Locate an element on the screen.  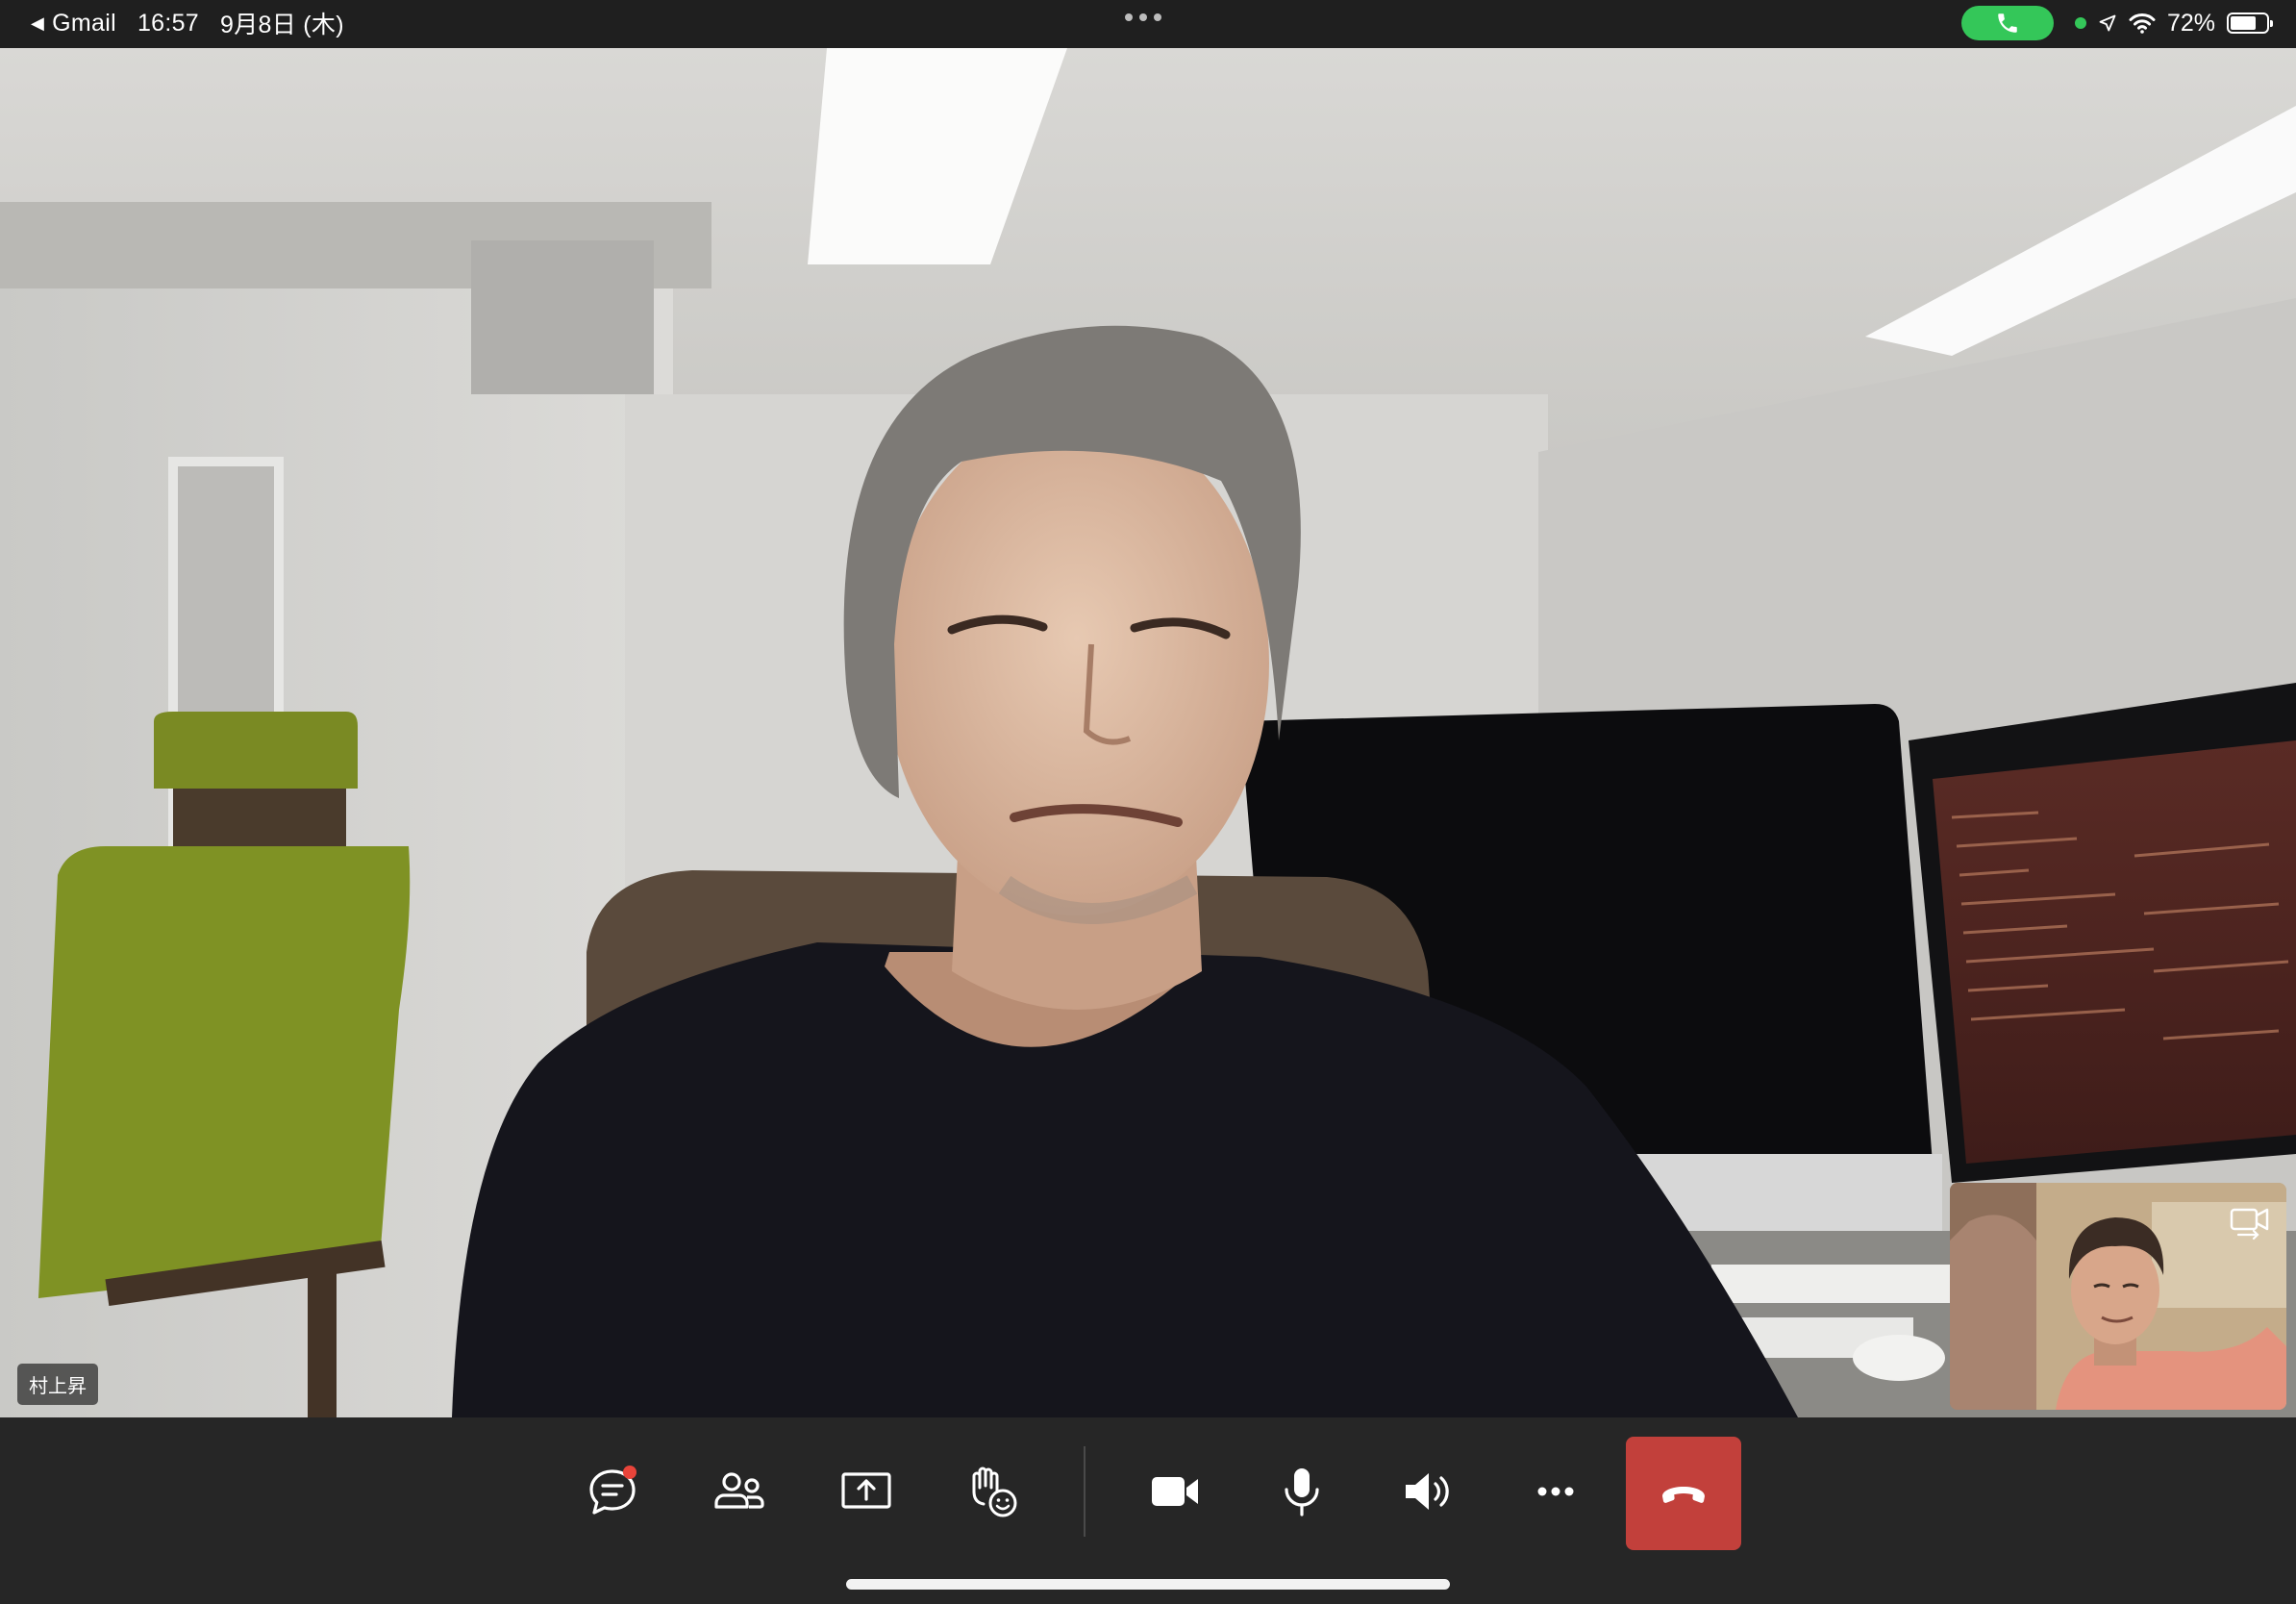
video-camera-icon is located at coordinates (1175, 1491).